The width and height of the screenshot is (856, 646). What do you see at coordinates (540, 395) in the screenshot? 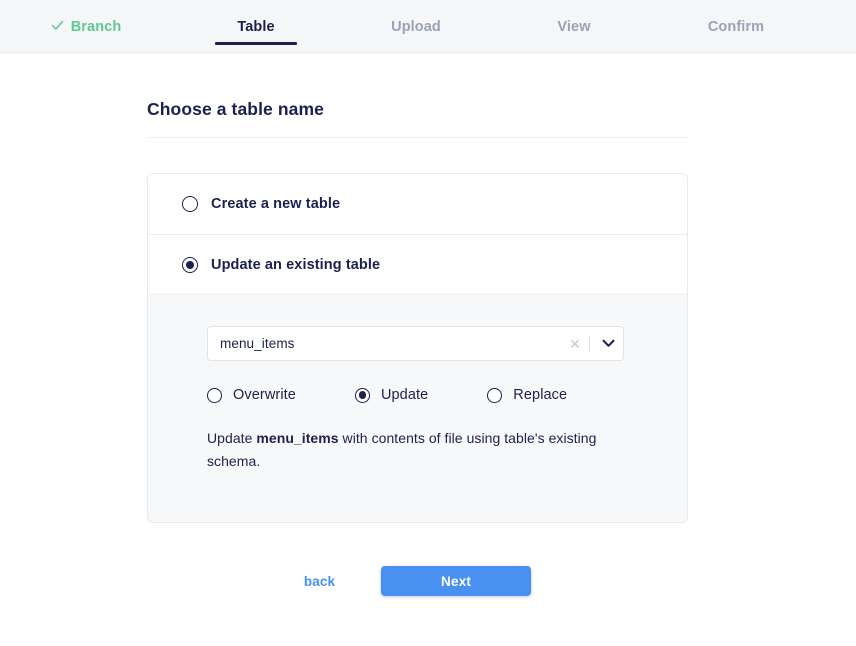
I see `mode-replace-label: Replace` at bounding box center [540, 395].